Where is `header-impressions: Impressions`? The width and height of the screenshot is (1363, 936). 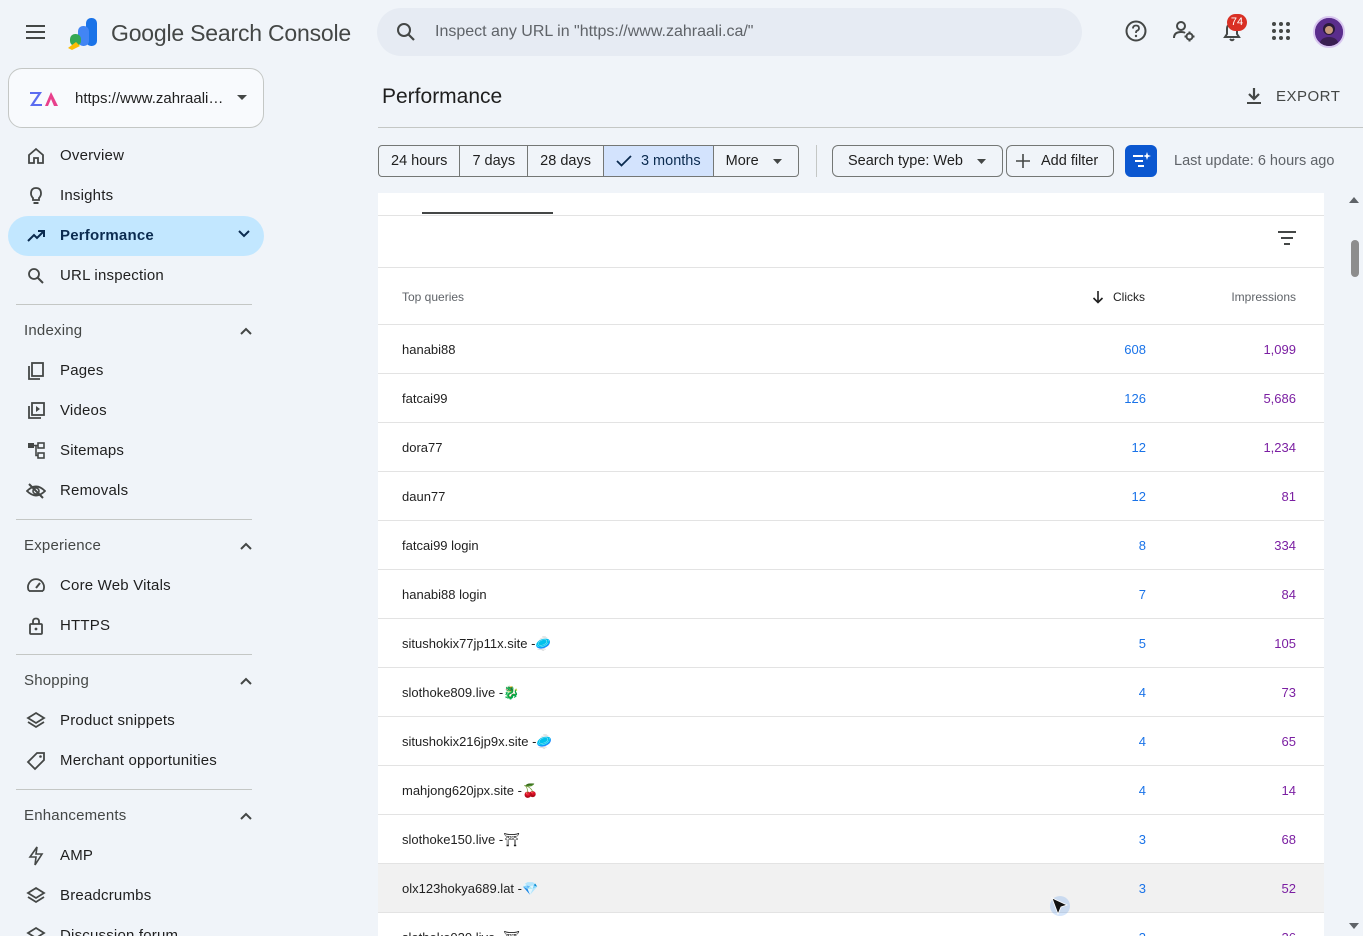
header-impressions: Impressions is located at coordinates (1263, 297).